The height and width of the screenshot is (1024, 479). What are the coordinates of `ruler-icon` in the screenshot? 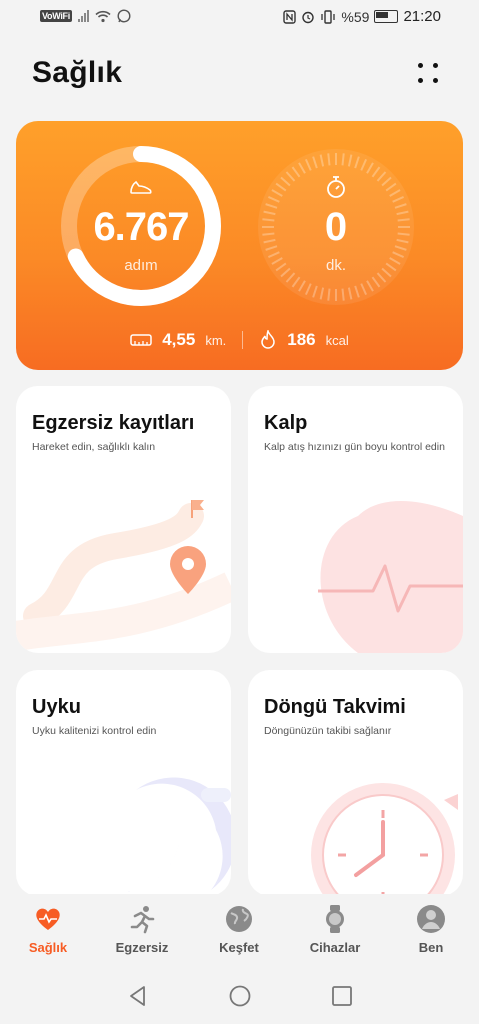 It's located at (141, 340).